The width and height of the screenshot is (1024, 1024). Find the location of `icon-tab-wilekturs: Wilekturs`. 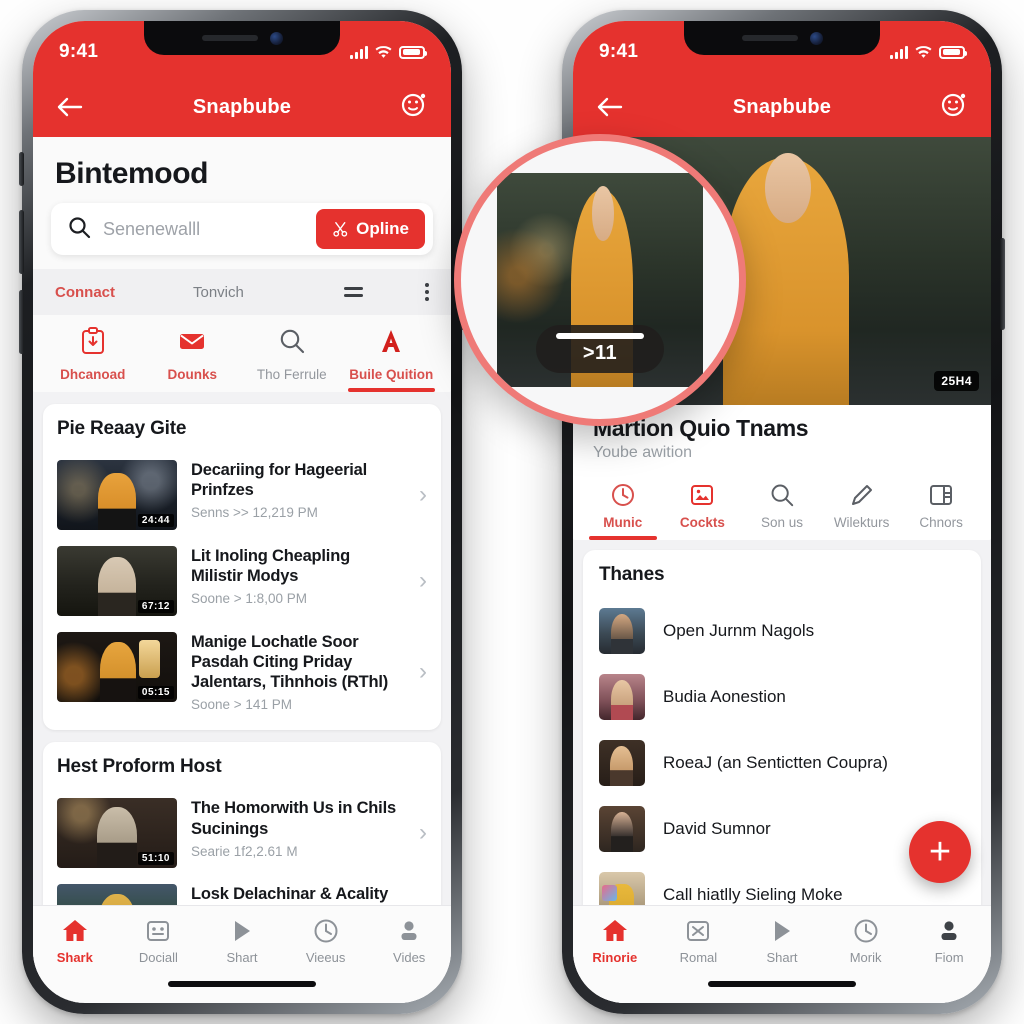

icon-tab-wilekturs: Wilekturs is located at coordinates (862, 511).